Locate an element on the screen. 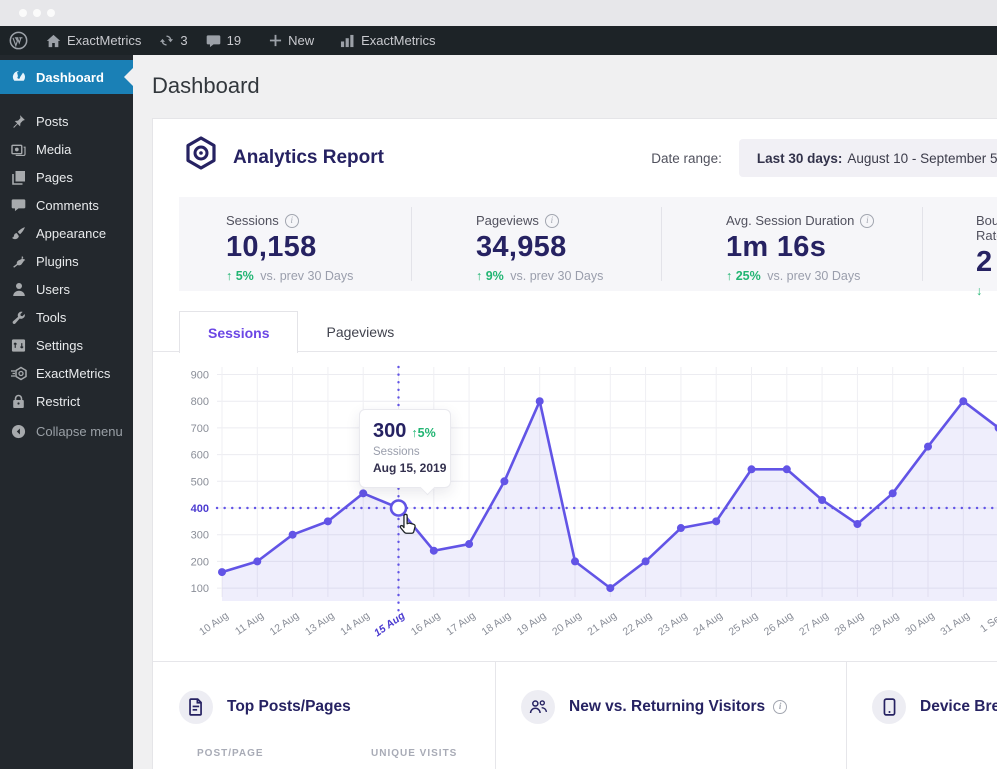 The image size is (997, 769). media-icon is located at coordinates (18, 149).